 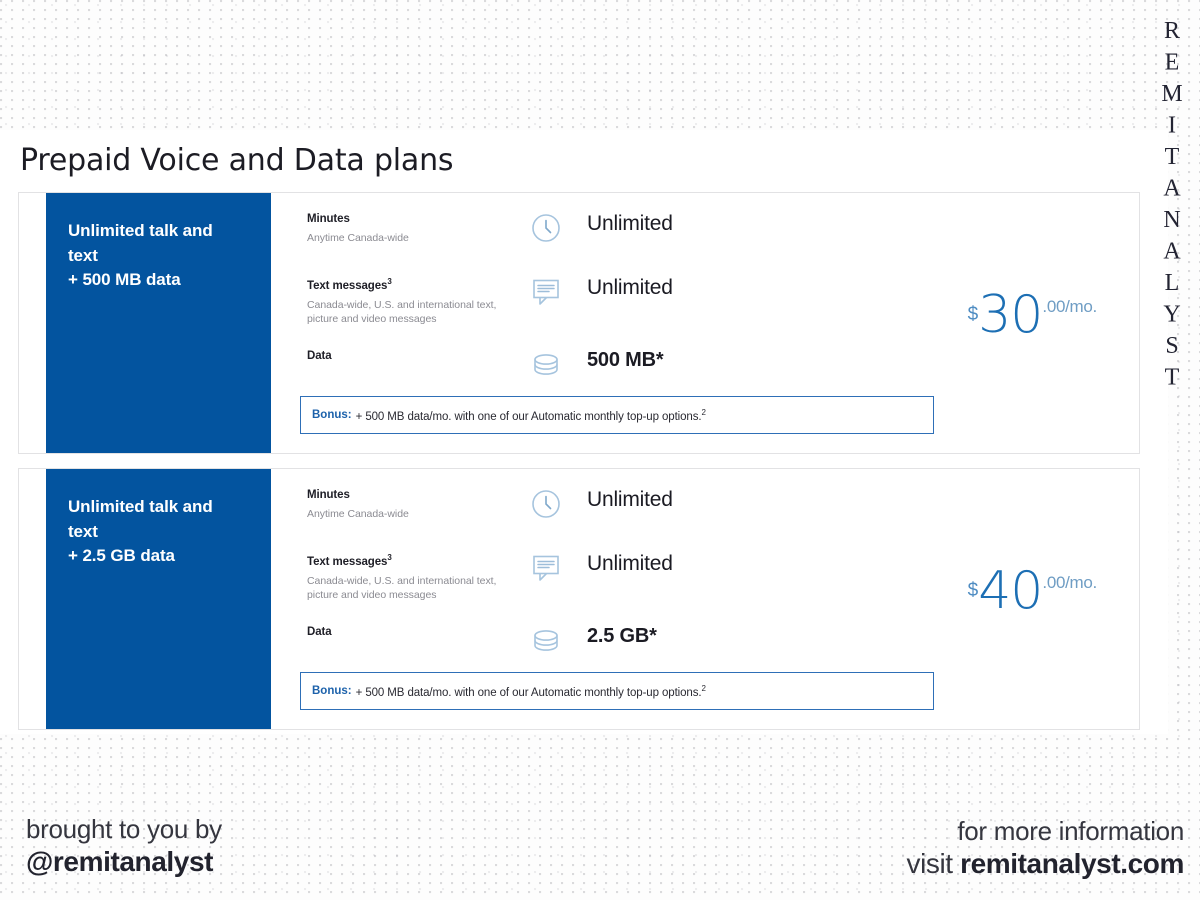 What do you see at coordinates (120, 861) in the screenshot?
I see `footer-handle: @remitanalyst` at bounding box center [120, 861].